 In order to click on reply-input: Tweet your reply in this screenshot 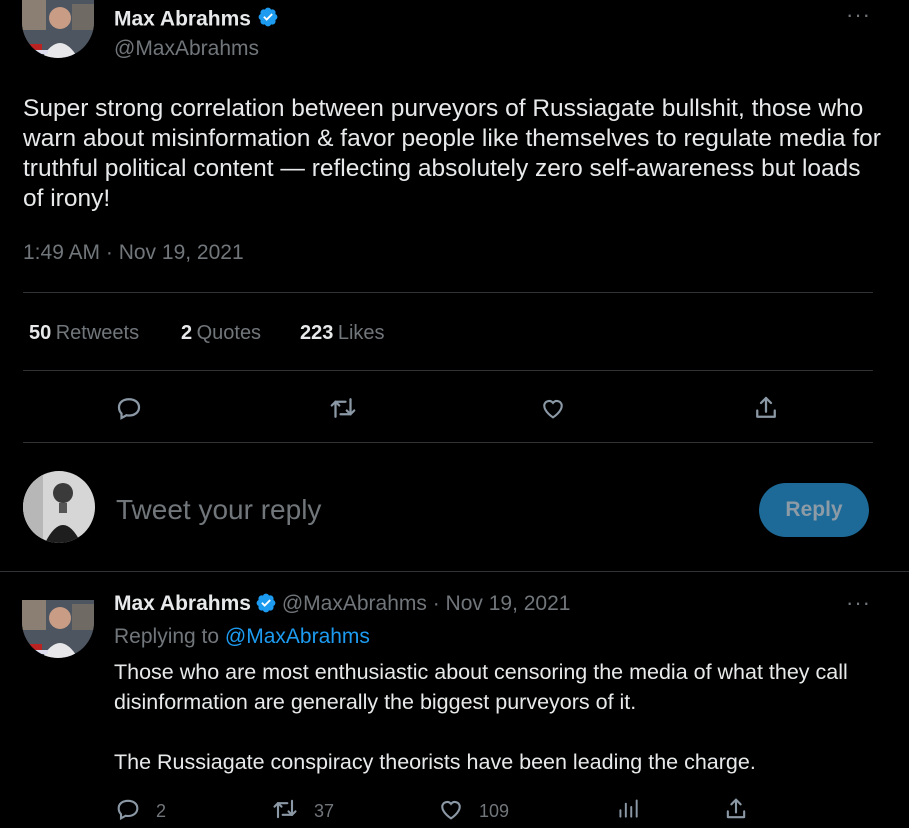, I will do `click(416, 510)`.